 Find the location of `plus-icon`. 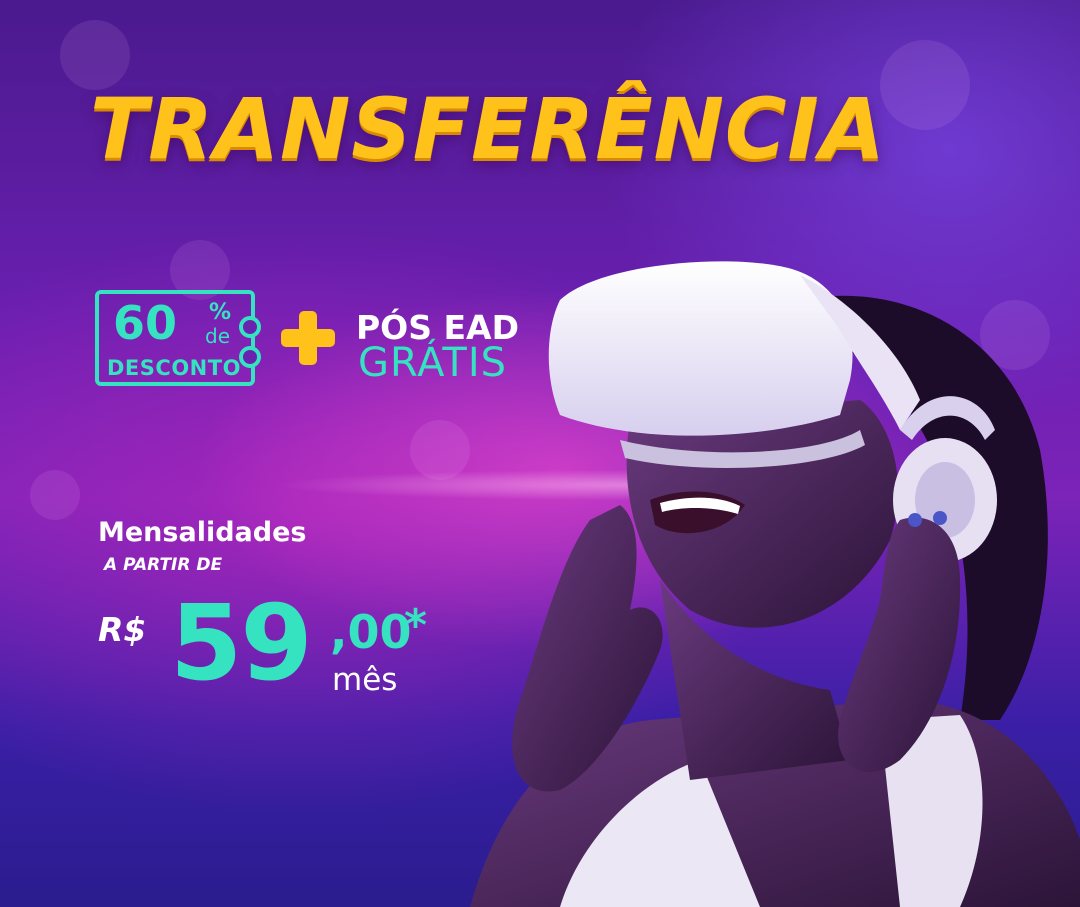

plus-icon is located at coordinates (308, 338).